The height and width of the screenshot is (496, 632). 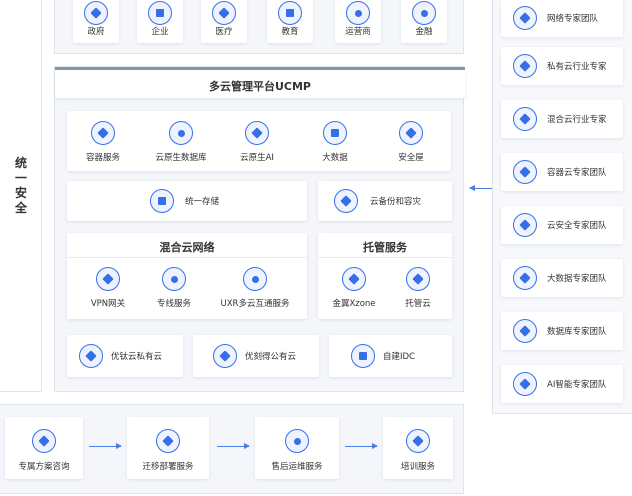 What do you see at coordinates (577, 332) in the screenshot?
I see `expert-label: 数据库专家团队` at bounding box center [577, 332].